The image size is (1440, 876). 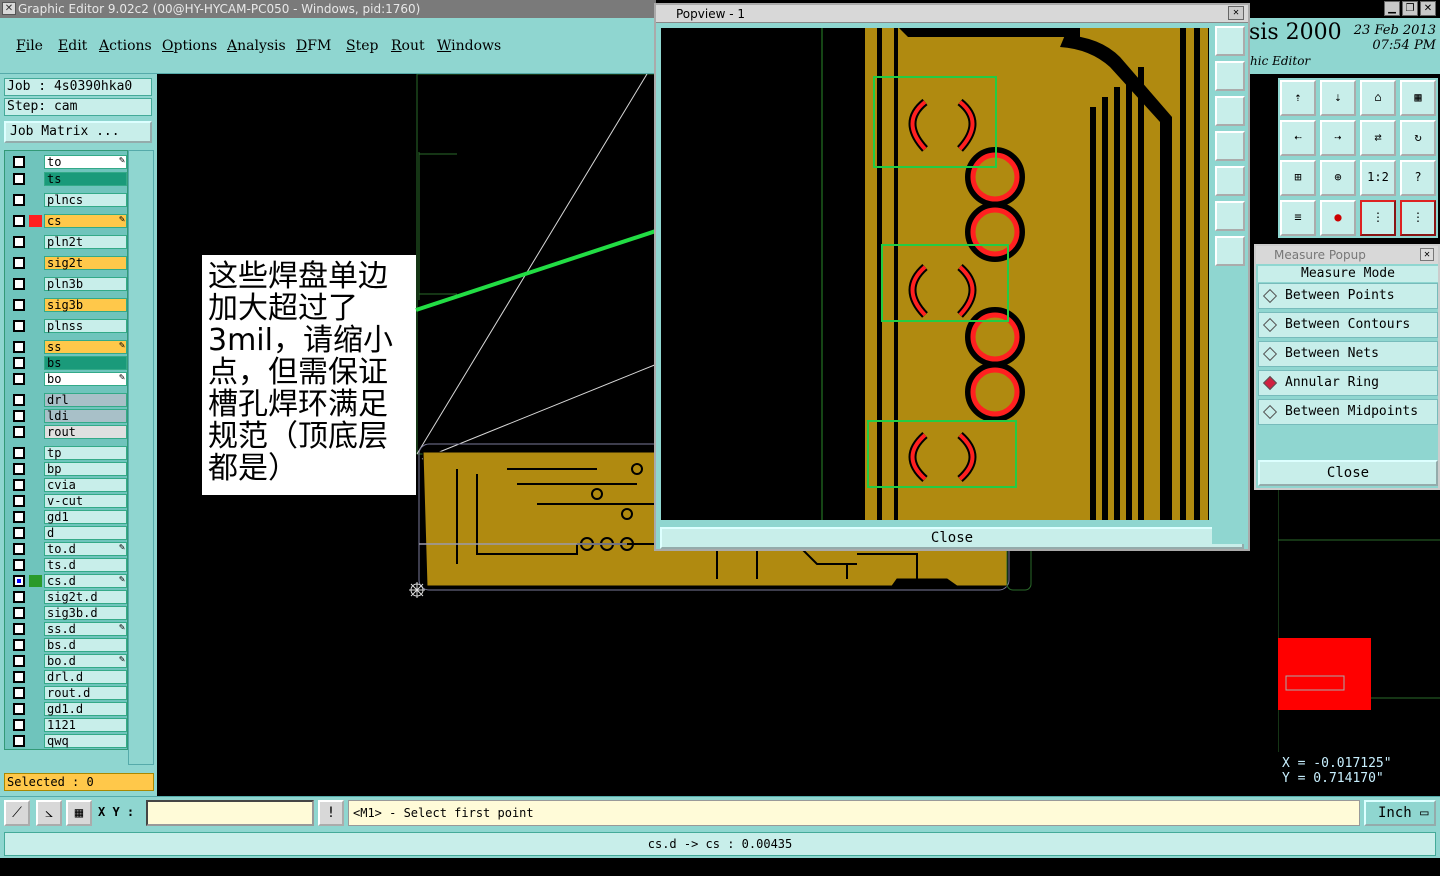 I want to click on layer-row-ldi: ldi, so click(x=68, y=416).